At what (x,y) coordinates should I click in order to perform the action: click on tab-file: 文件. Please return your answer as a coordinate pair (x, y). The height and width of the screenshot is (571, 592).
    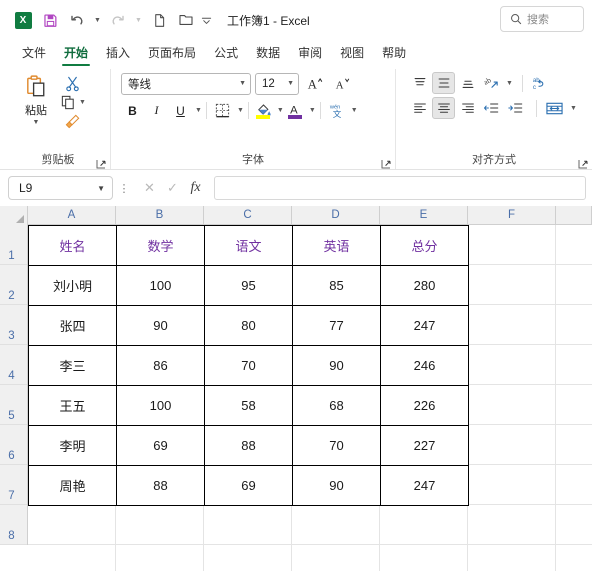
    Looking at the image, I should click on (34, 53).